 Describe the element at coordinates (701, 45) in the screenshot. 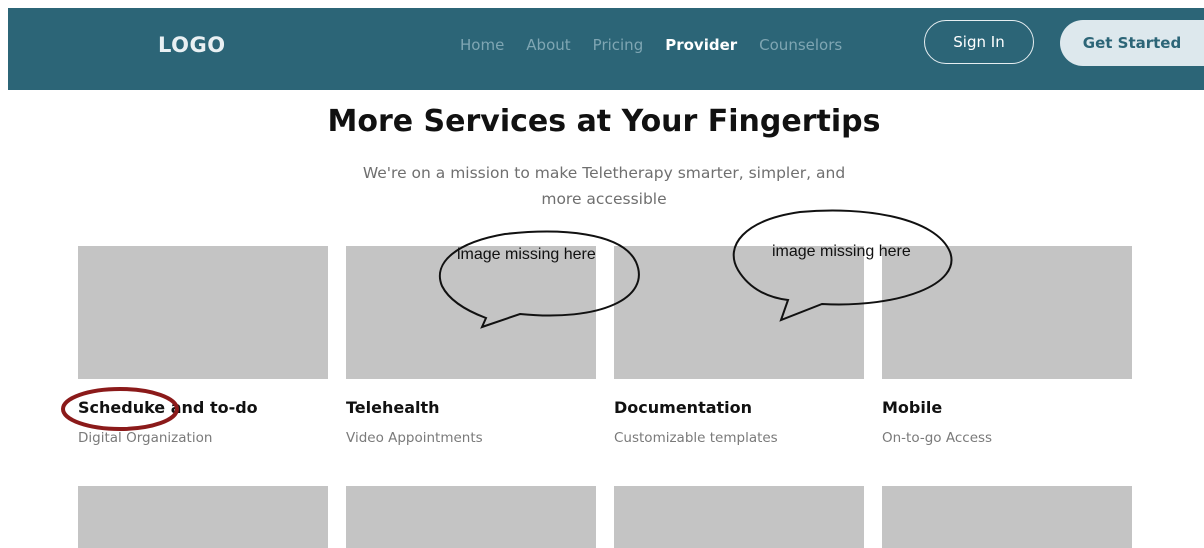

I see `nav-link-provider: Provider` at that location.